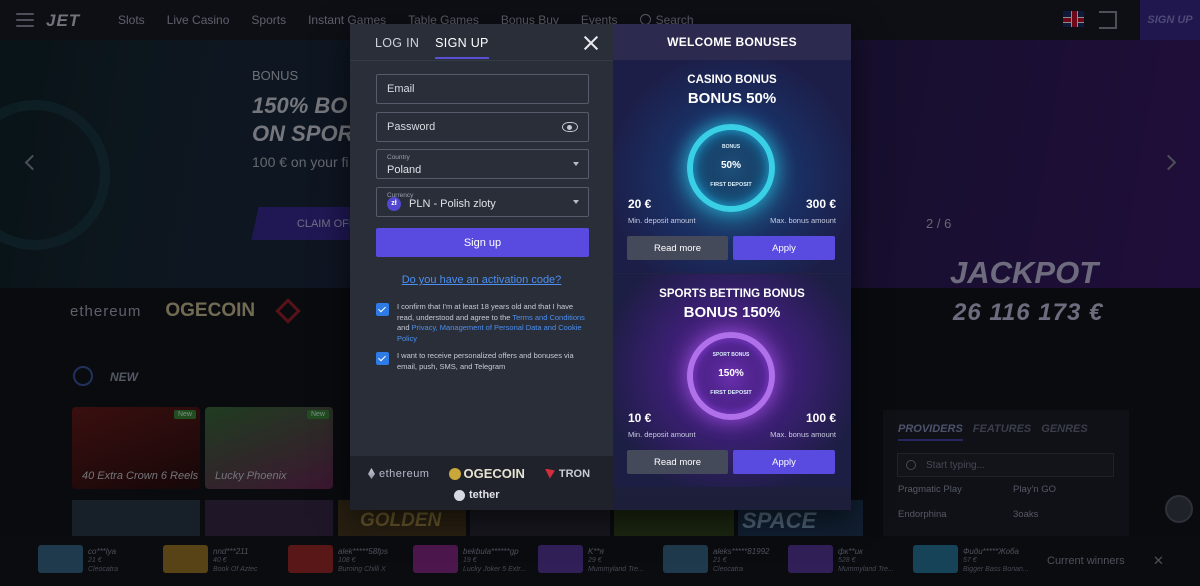  I want to click on auth-tabs: LOG IN SIGN UP, so click(432, 47).